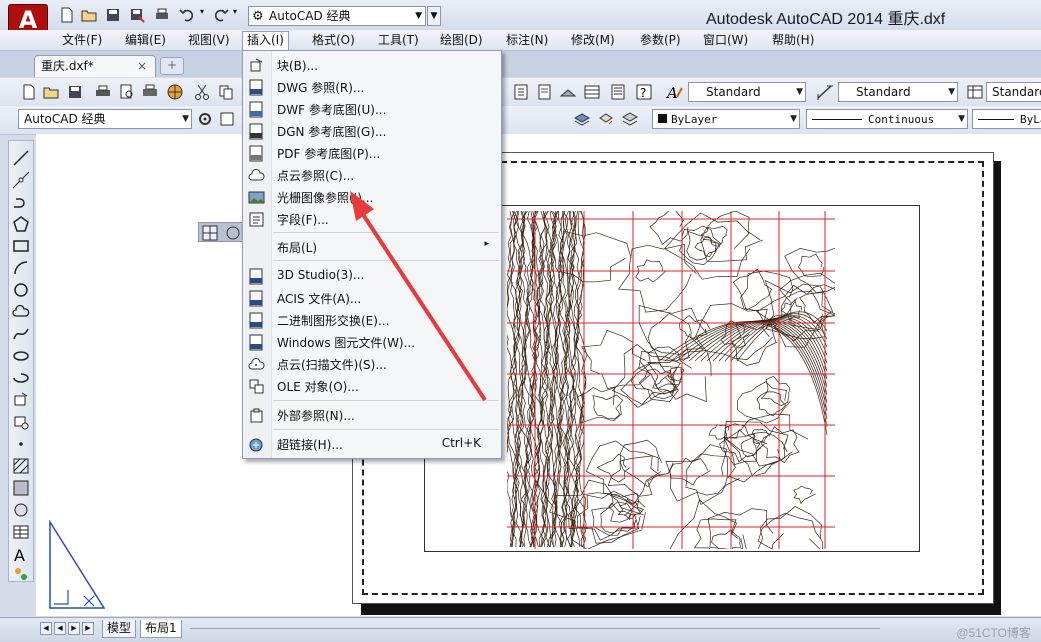  Describe the element at coordinates (975, 92) in the screenshot. I see `table-style-icon` at that location.